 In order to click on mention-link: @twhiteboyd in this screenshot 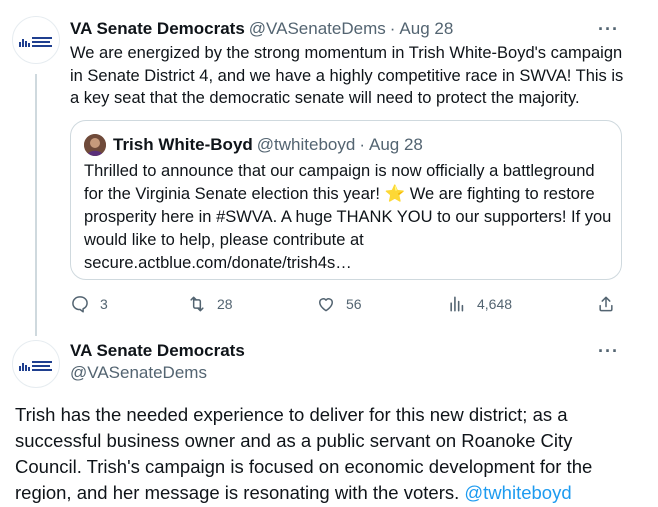, I will do `click(517, 492)`.